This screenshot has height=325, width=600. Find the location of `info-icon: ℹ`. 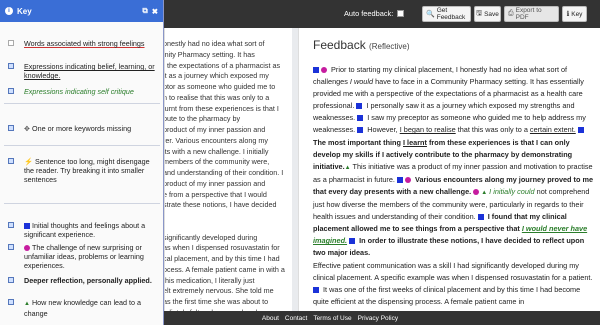

info-icon: ℹ is located at coordinates (568, 14).